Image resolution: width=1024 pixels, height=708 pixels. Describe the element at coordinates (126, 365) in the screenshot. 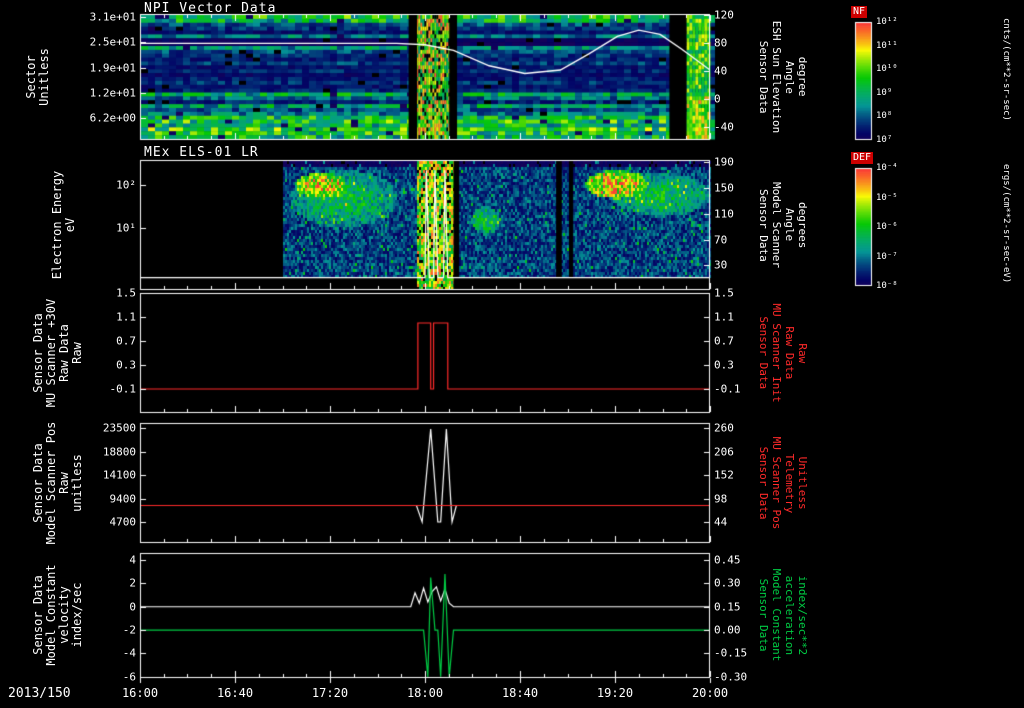

I see `mu-scanner-30v-left-tick-3: 0.3` at that location.